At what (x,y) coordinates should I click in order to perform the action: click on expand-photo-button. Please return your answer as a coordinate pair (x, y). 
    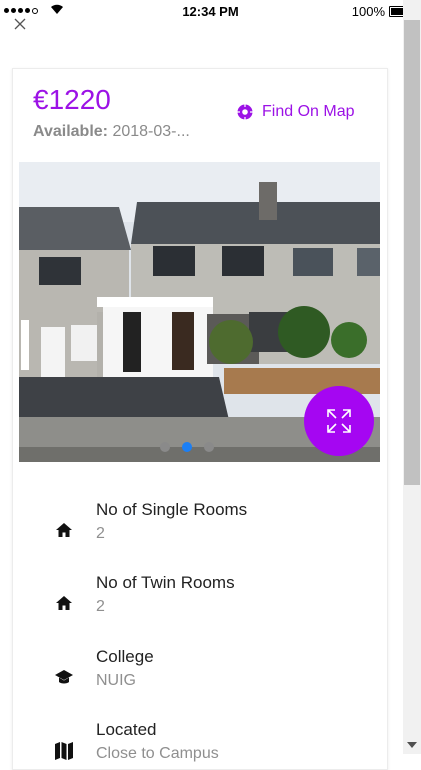
    Looking at the image, I should click on (339, 421).